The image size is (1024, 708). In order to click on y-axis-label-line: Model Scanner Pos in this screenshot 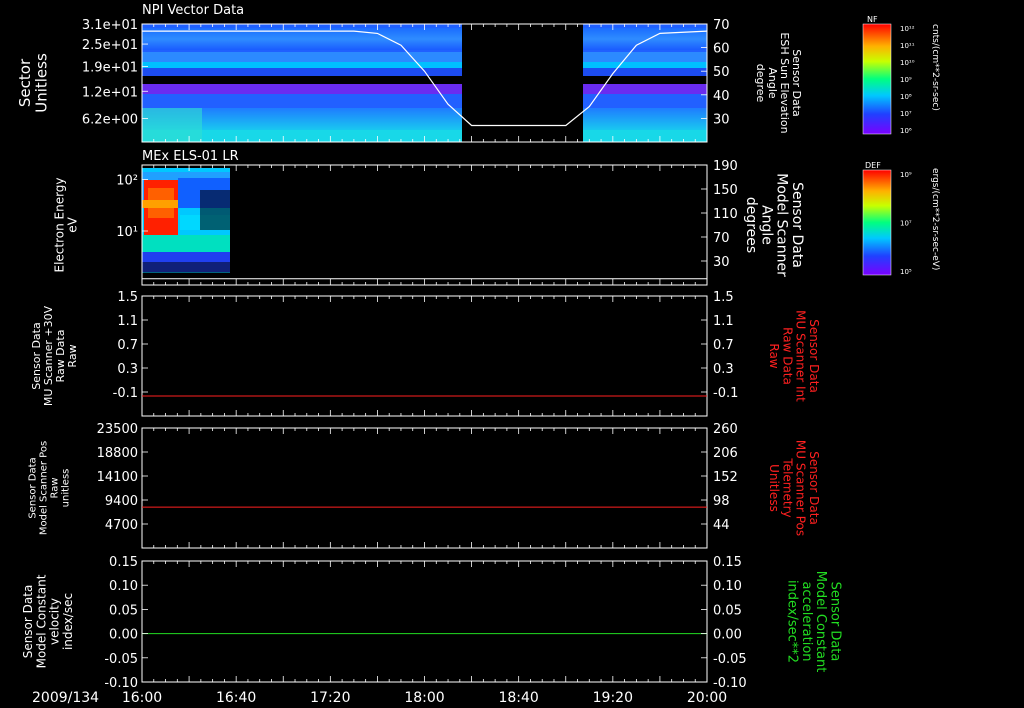, I will do `click(44, 488)`.